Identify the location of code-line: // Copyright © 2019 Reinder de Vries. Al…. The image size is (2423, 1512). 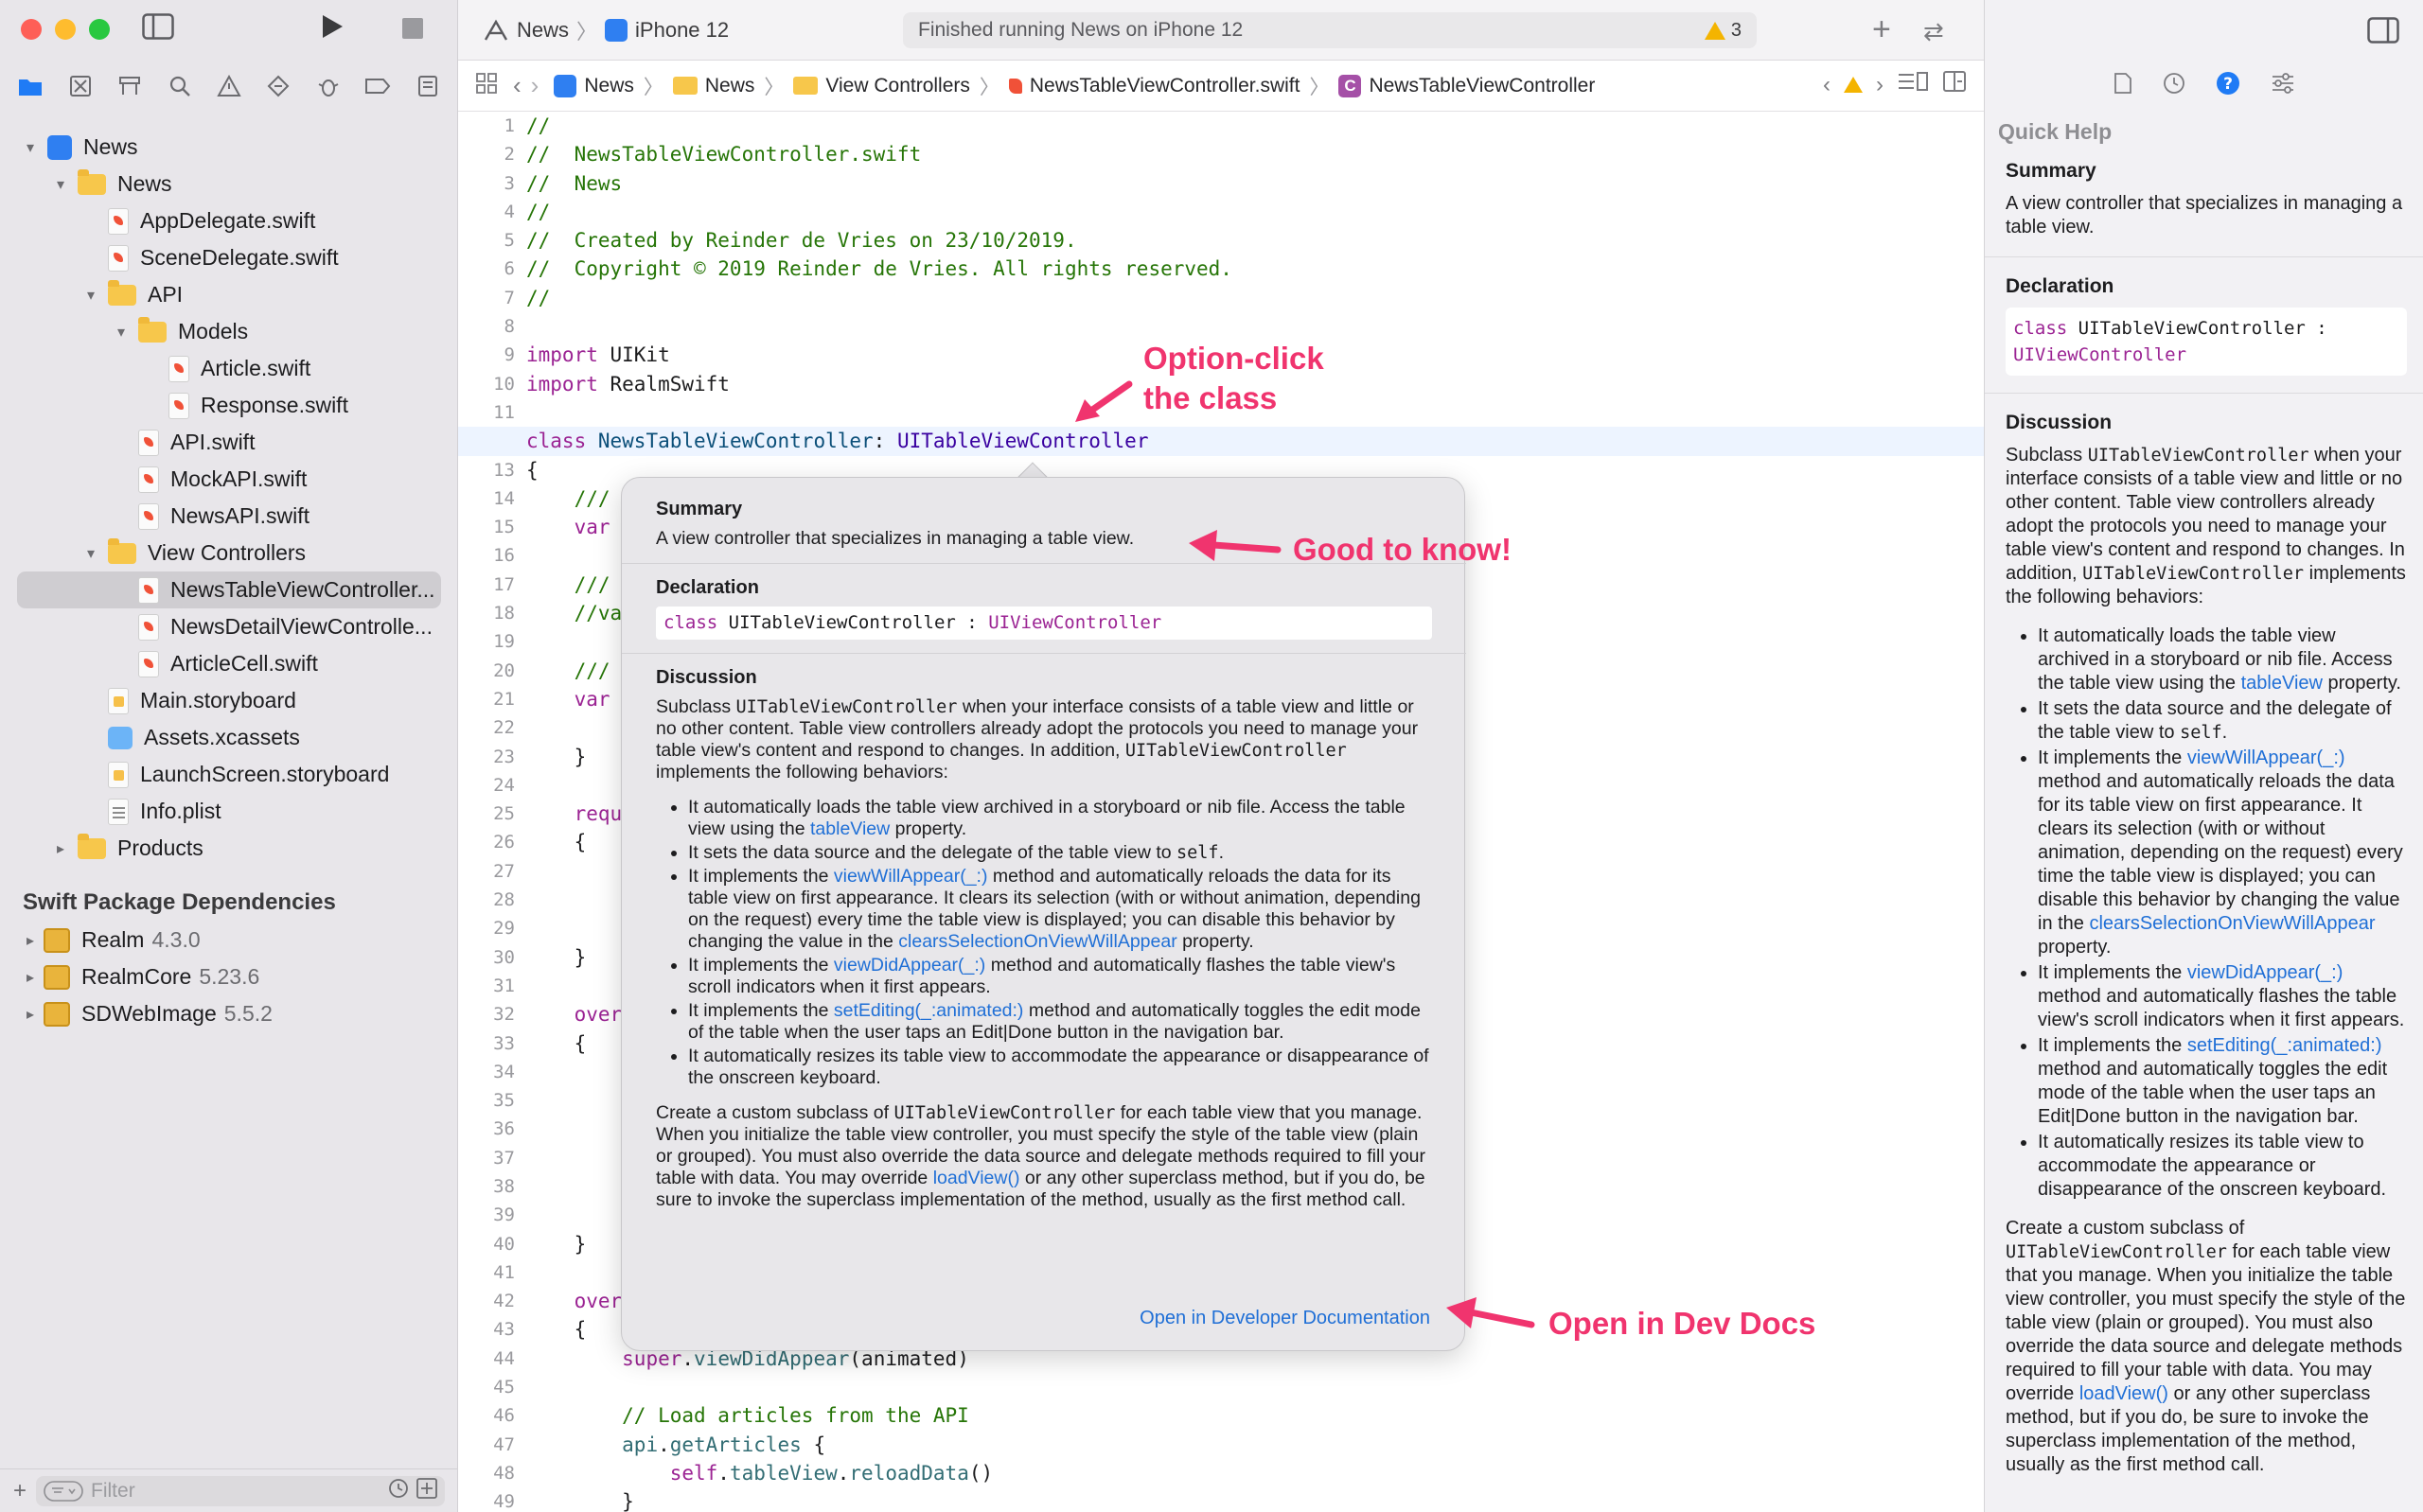
(1255, 269).